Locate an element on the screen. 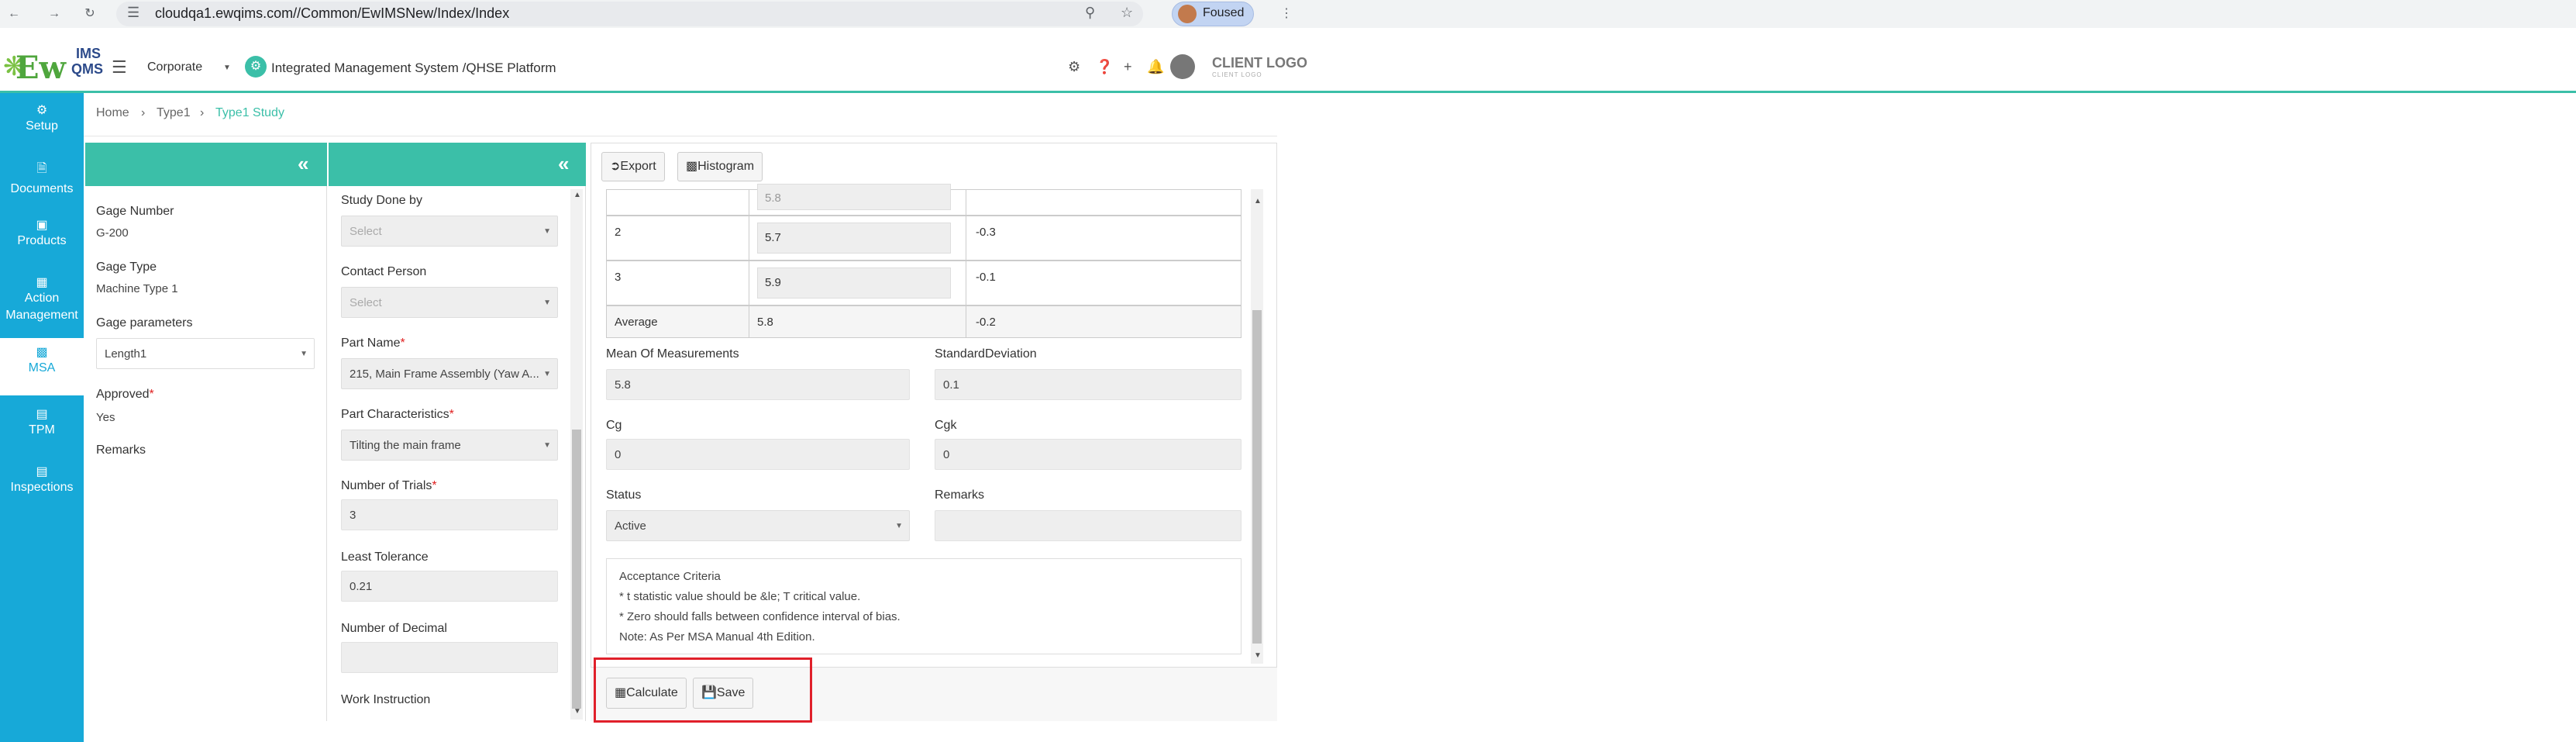 The width and height of the screenshot is (2576, 742). client-logo-sub: CLIENT LOGO is located at coordinates (1237, 74).